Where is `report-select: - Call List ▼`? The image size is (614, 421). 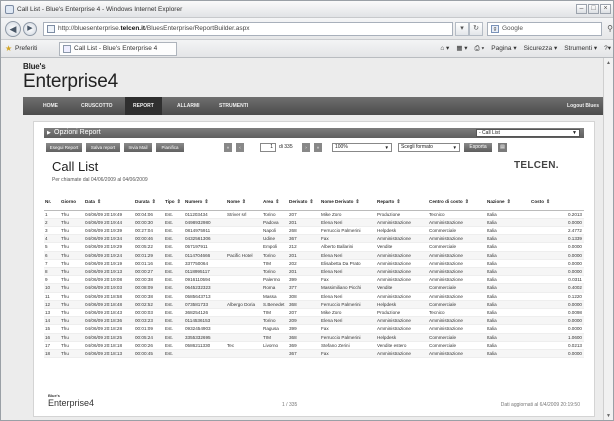
report-select: - Call List ▼ is located at coordinates (528, 133).